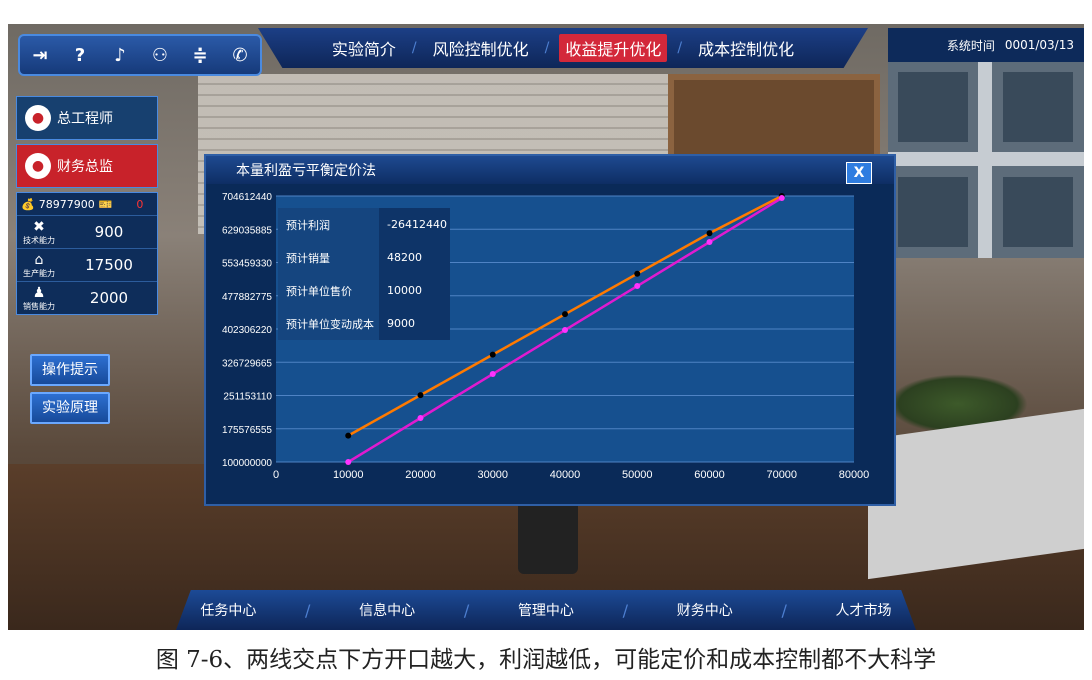 This screenshot has height=680, width=1092. Describe the element at coordinates (247, 264) in the screenshot. I see `y-tick-label: 553459330` at that location.